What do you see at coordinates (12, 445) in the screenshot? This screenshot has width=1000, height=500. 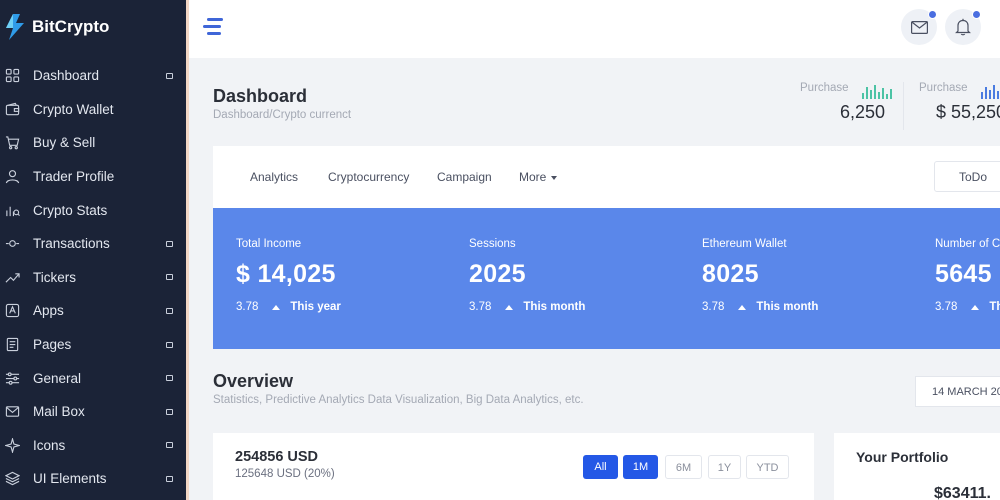 I see `sparkle-icon` at bounding box center [12, 445].